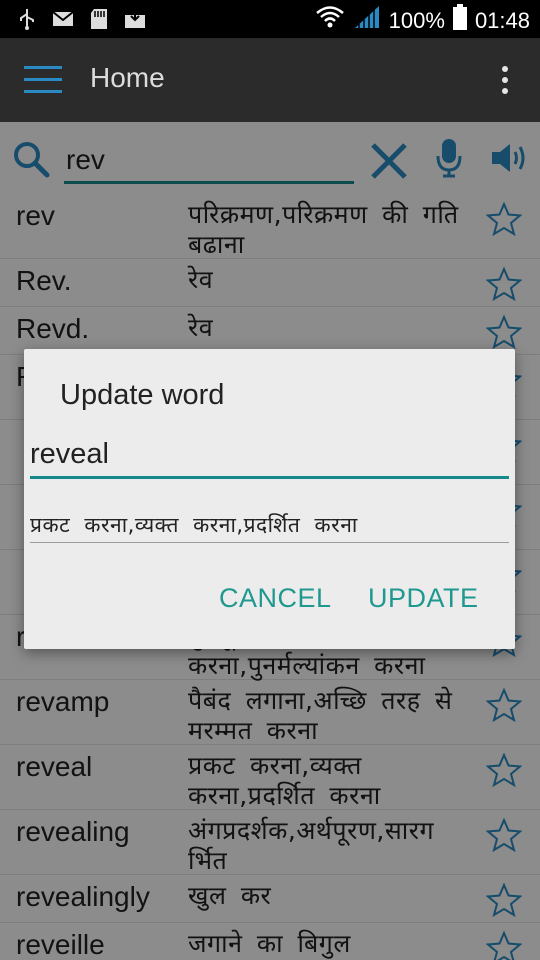 The image size is (540, 960). Describe the element at coordinates (43, 81) in the screenshot. I see `menu-icon` at that location.